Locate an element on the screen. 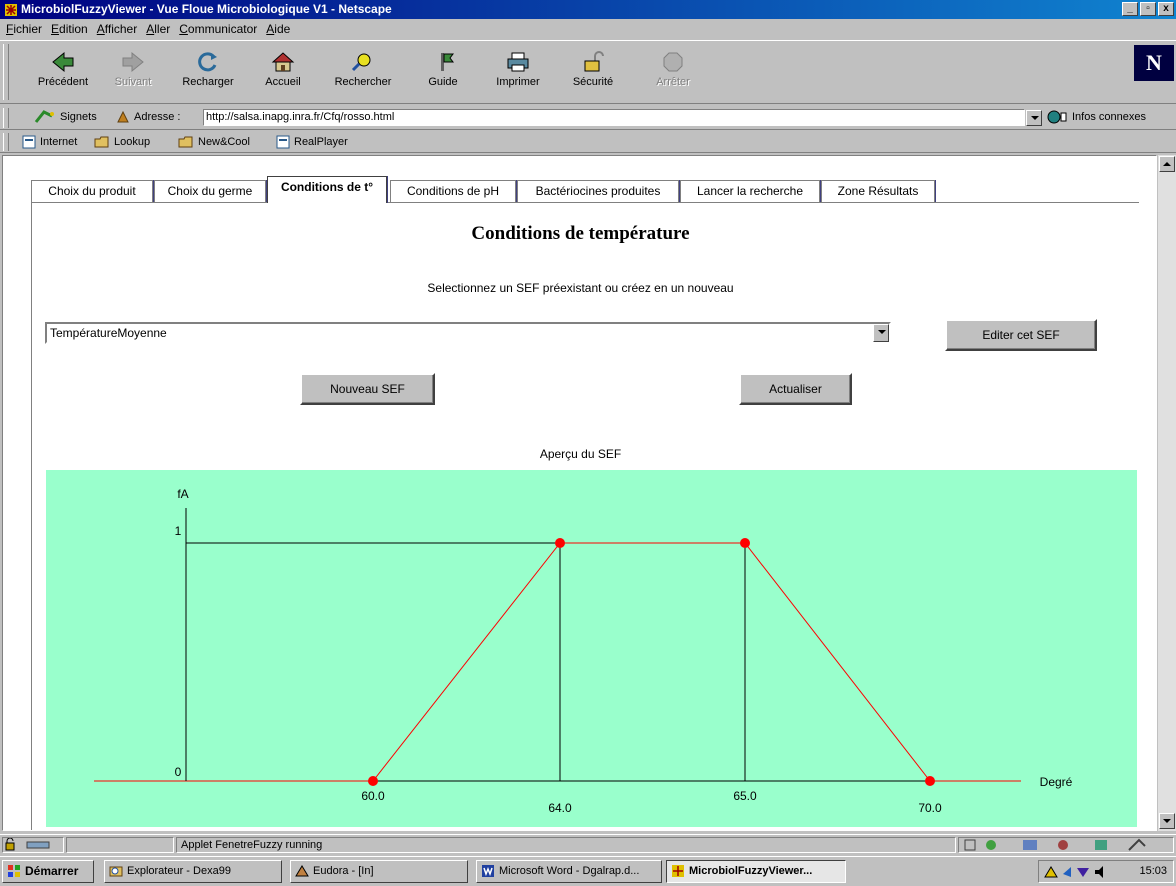  location-label-text: Adresse : is located at coordinates (157, 117).